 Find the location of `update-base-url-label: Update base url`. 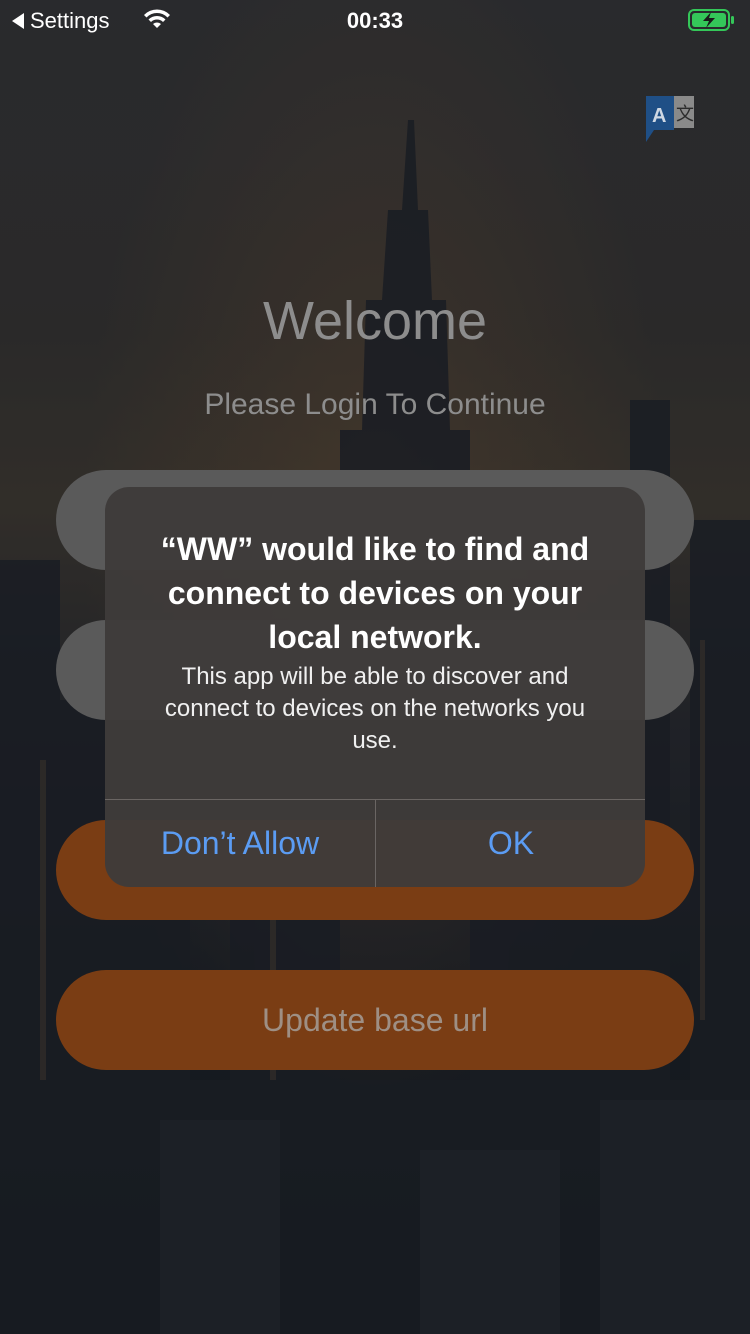

update-base-url-label: Update base url is located at coordinates (375, 1019).